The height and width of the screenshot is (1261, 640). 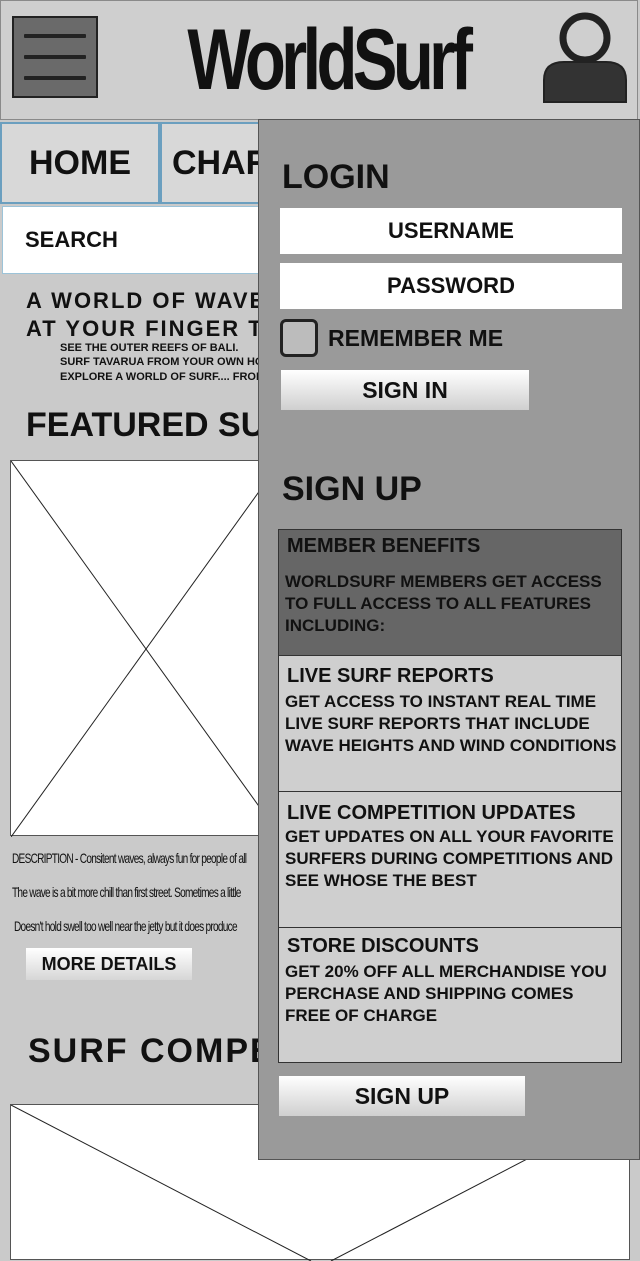 I want to click on remember-me-label: REMEMBER ME, so click(x=416, y=338).